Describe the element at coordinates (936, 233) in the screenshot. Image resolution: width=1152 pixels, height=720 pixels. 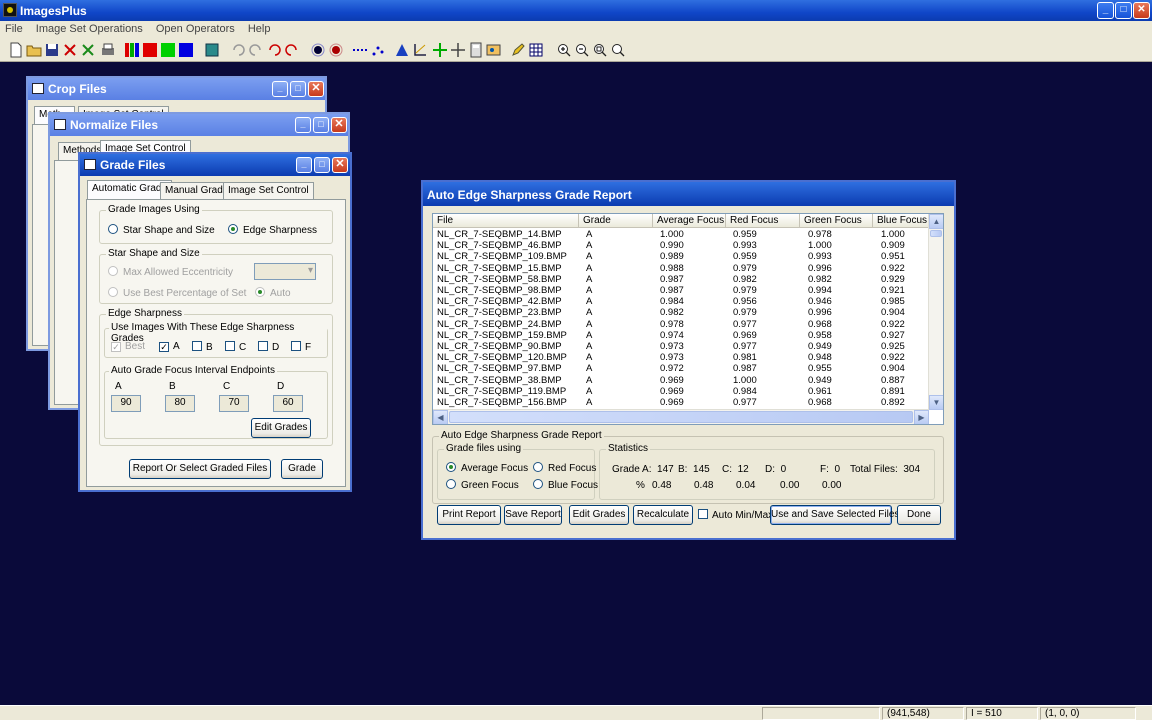
I see `vertical-scroll-thumb` at that location.